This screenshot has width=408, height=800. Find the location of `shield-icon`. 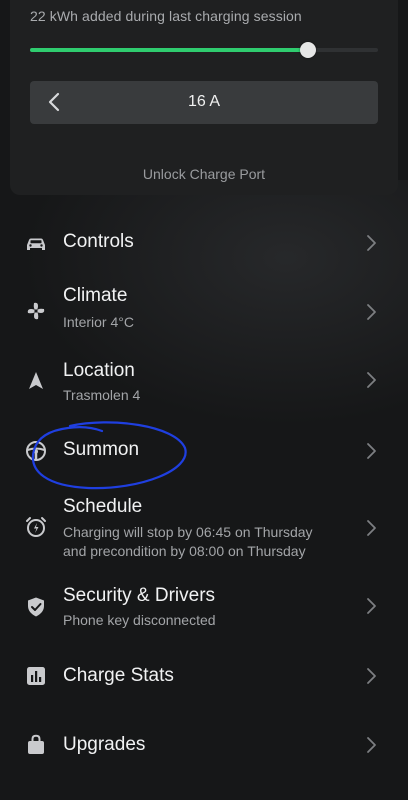

shield-icon is located at coordinates (36, 607).